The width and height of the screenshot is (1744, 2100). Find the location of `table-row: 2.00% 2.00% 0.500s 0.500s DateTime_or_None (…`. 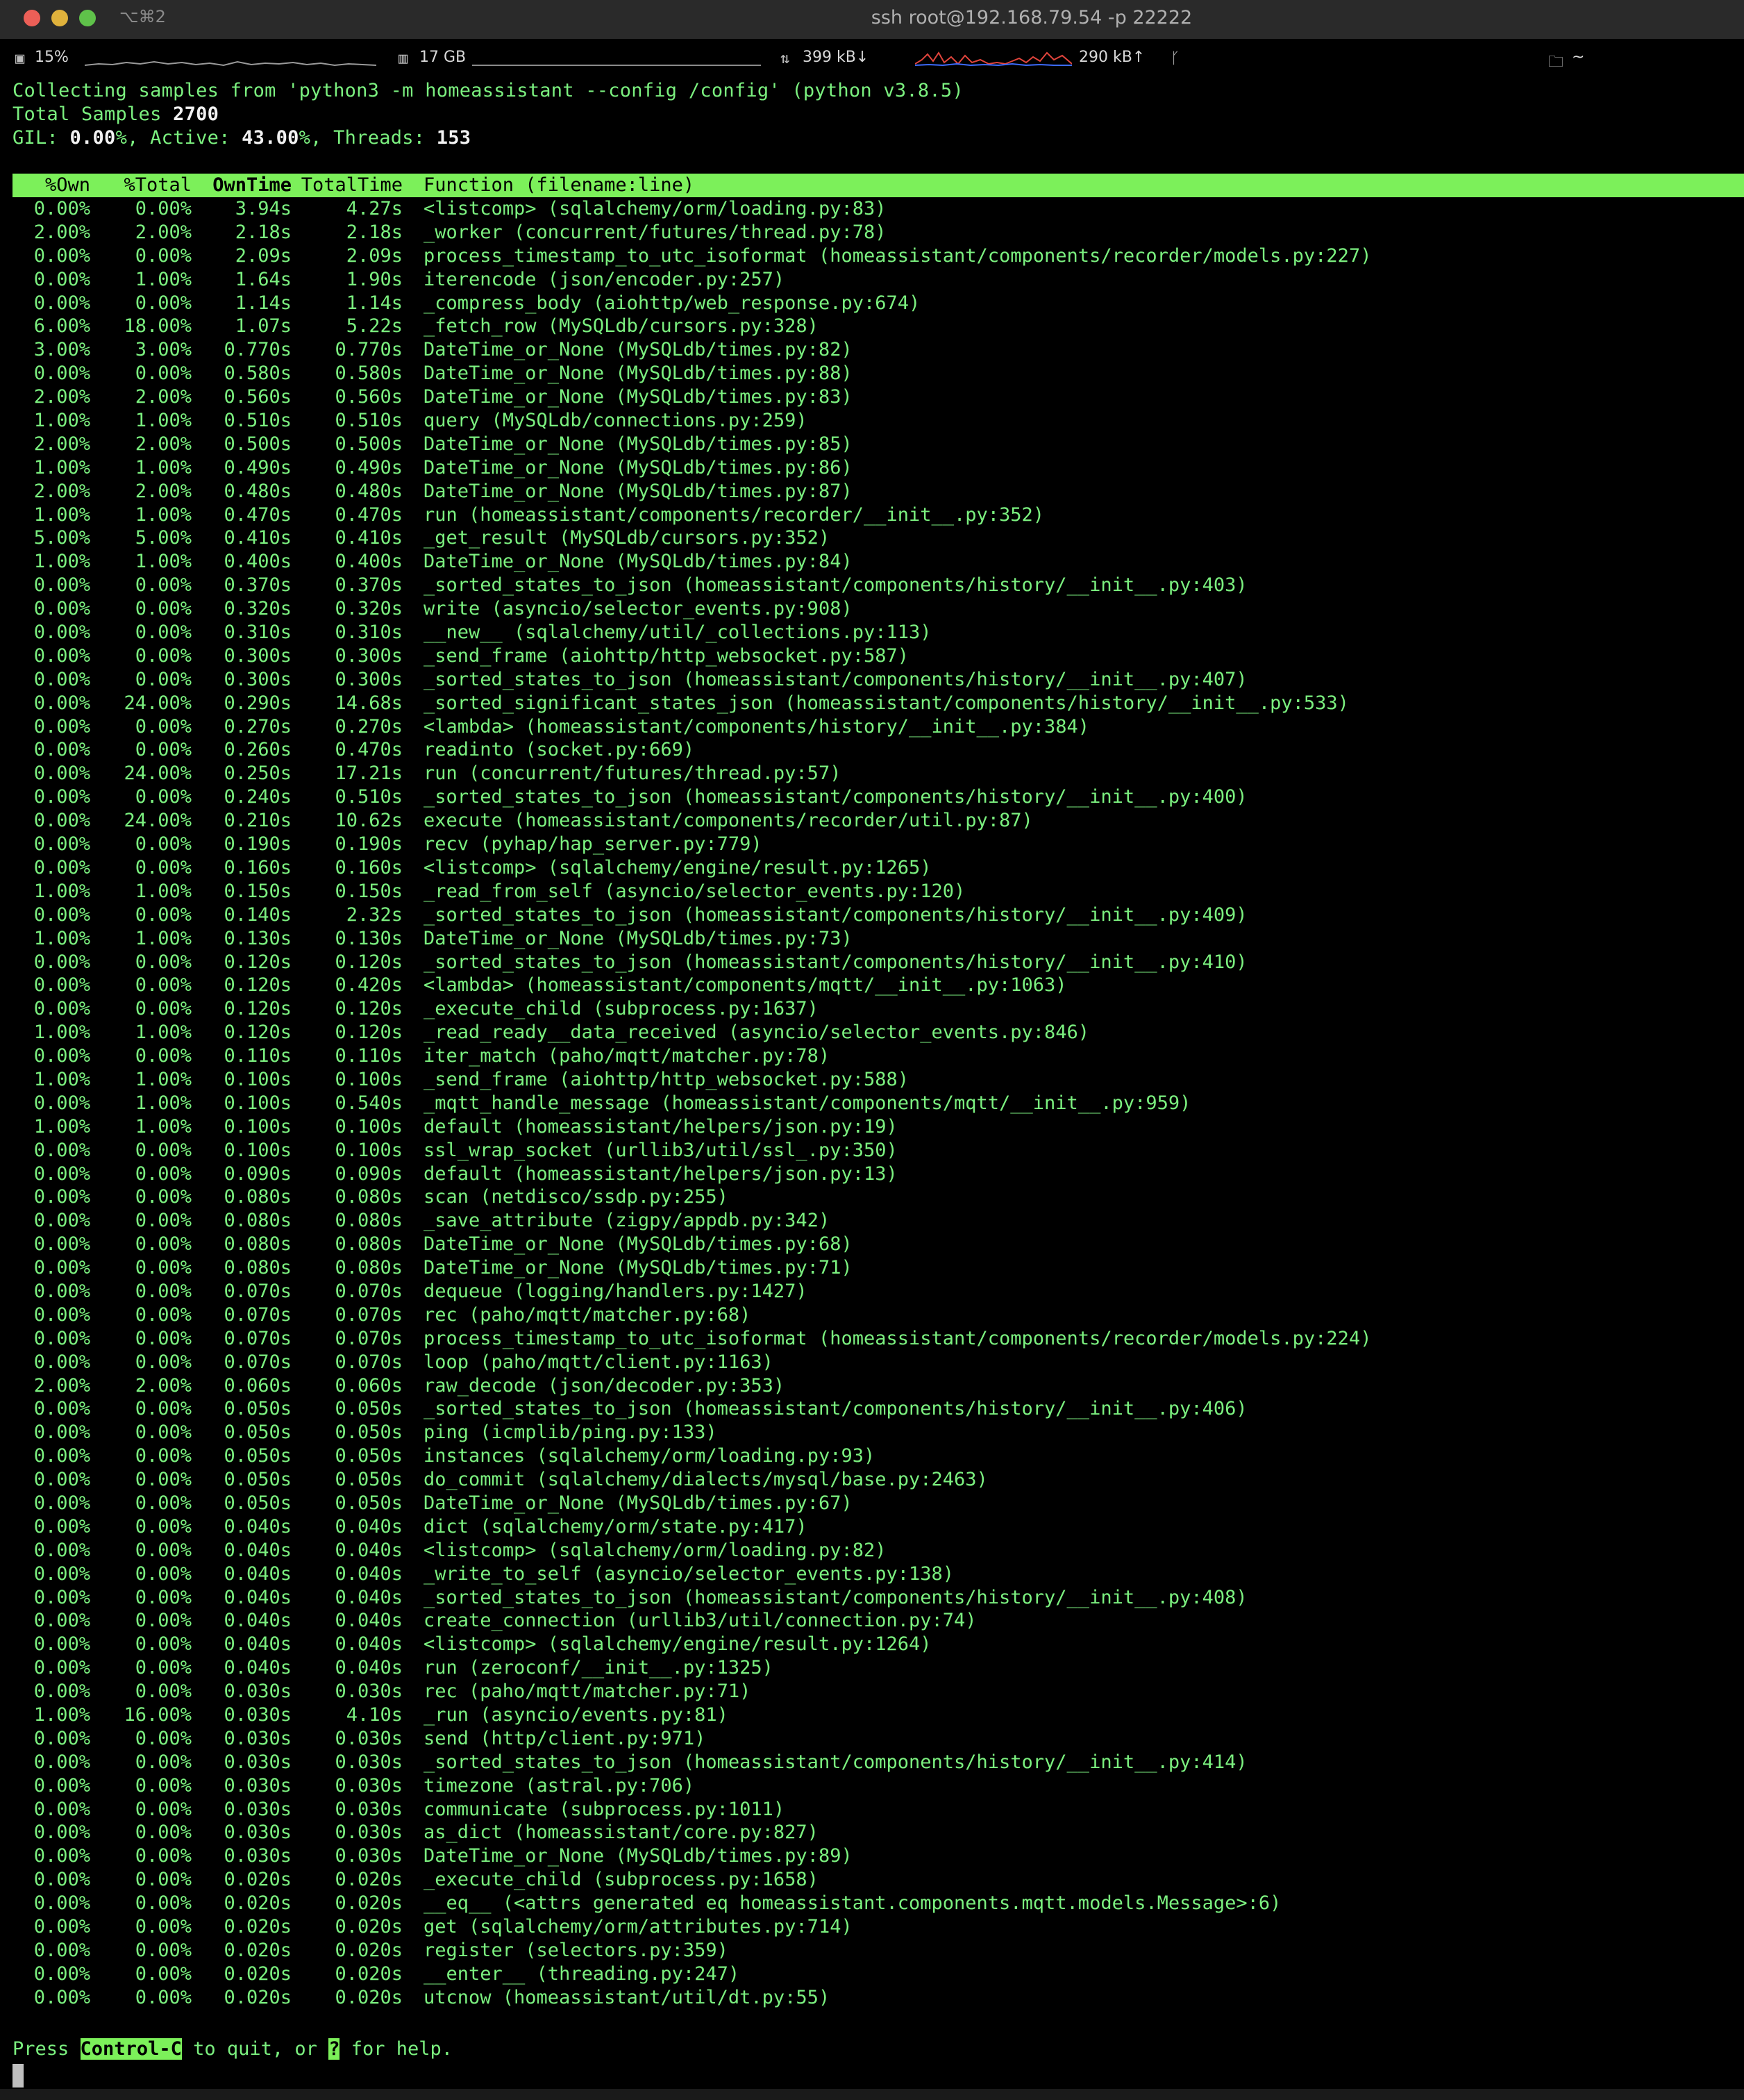

table-row: 2.00% 2.00% 0.500s 0.500s DateTime_or_None (… is located at coordinates (878, 444).